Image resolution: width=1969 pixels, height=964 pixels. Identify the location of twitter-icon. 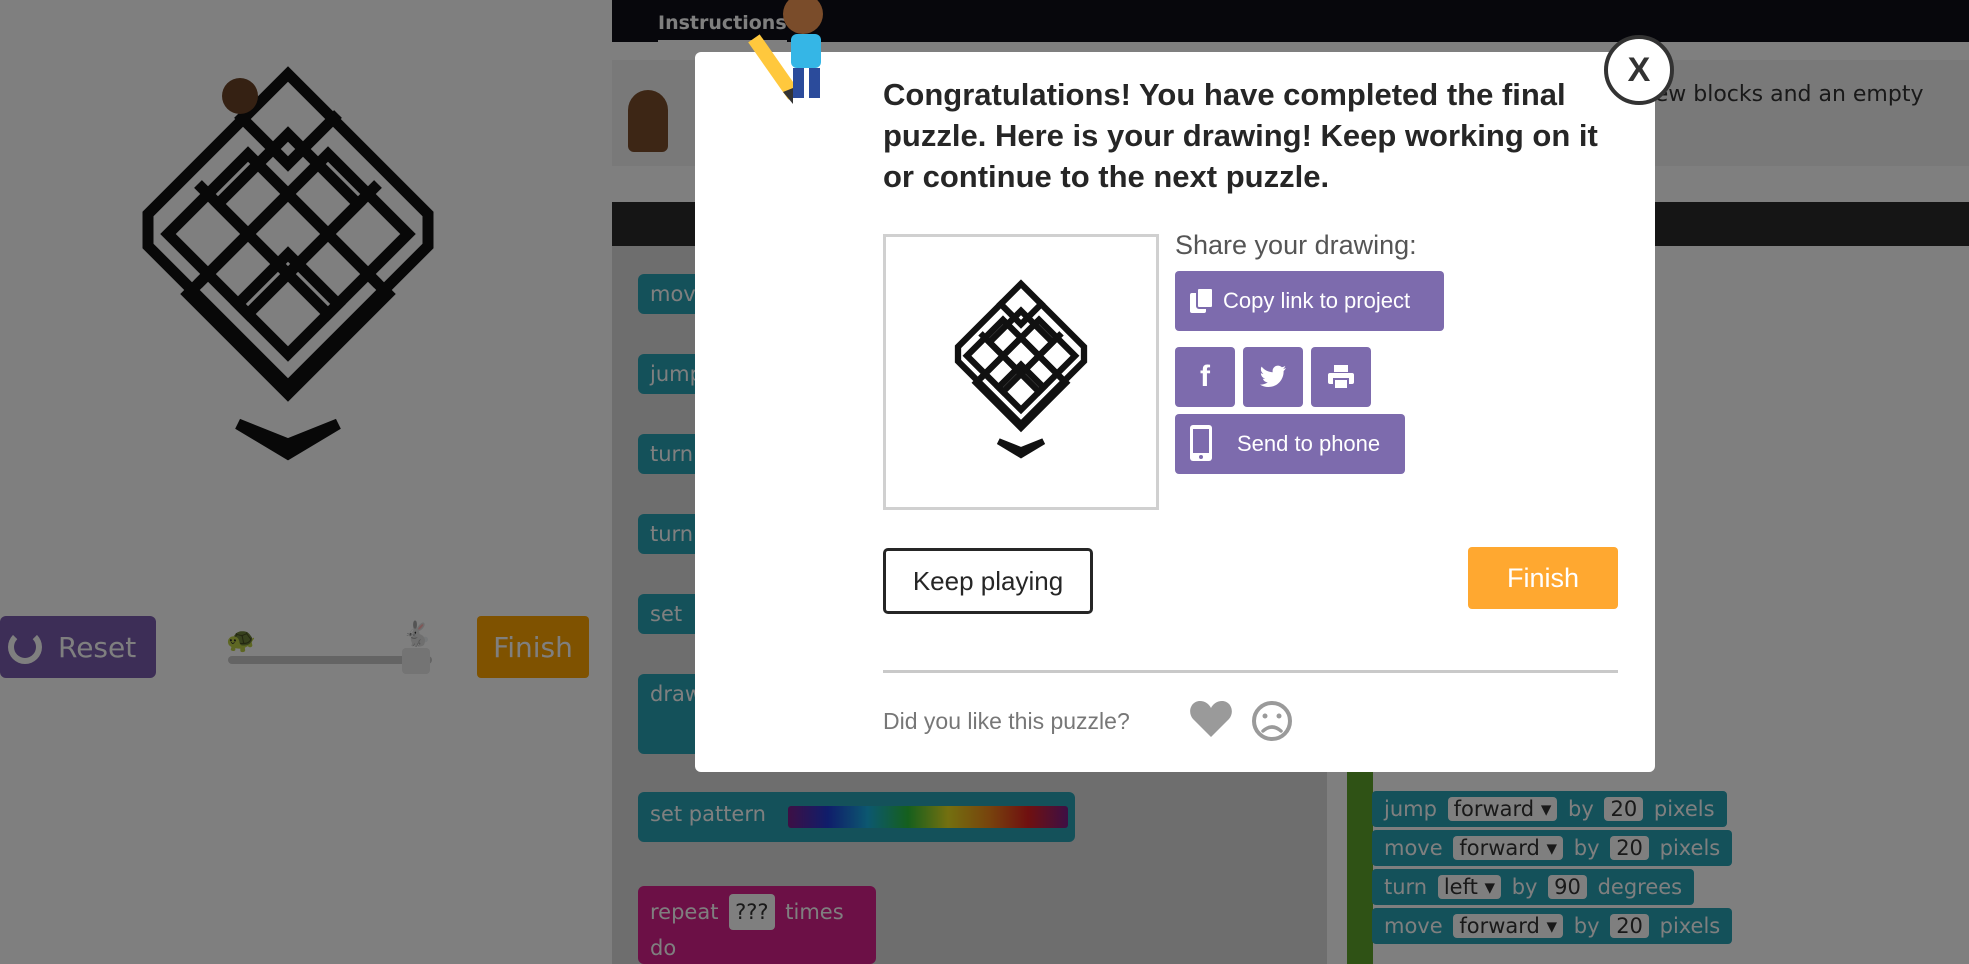
(1273, 376).